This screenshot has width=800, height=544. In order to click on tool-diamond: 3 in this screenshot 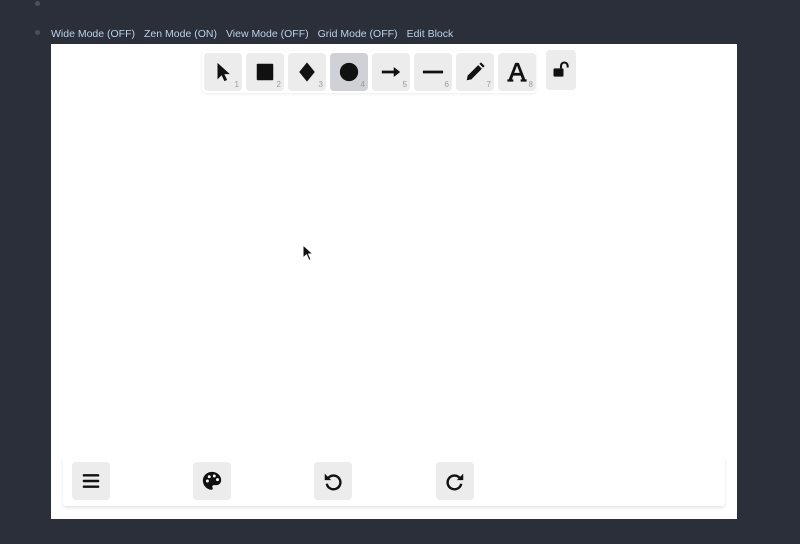, I will do `click(307, 72)`.